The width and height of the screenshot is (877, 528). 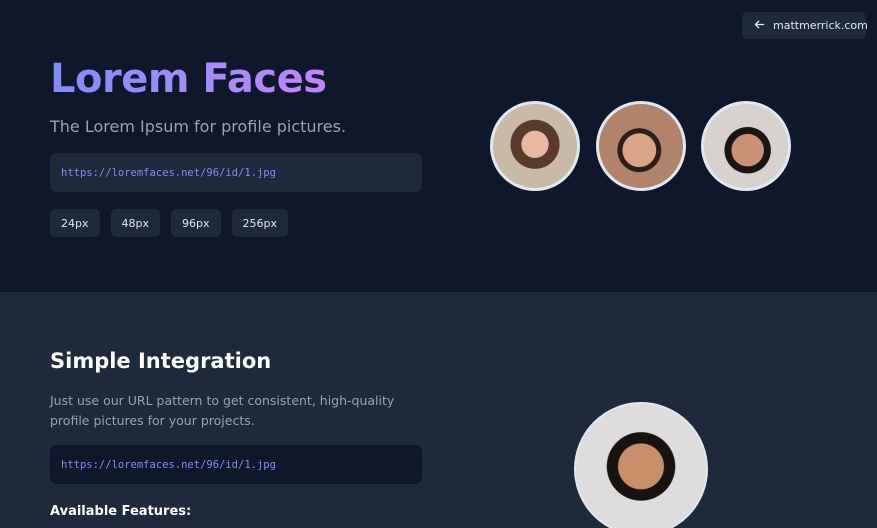 What do you see at coordinates (135, 223) in the screenshot?
I see `size-button-48: 48px` at bounding box center [135, 223].